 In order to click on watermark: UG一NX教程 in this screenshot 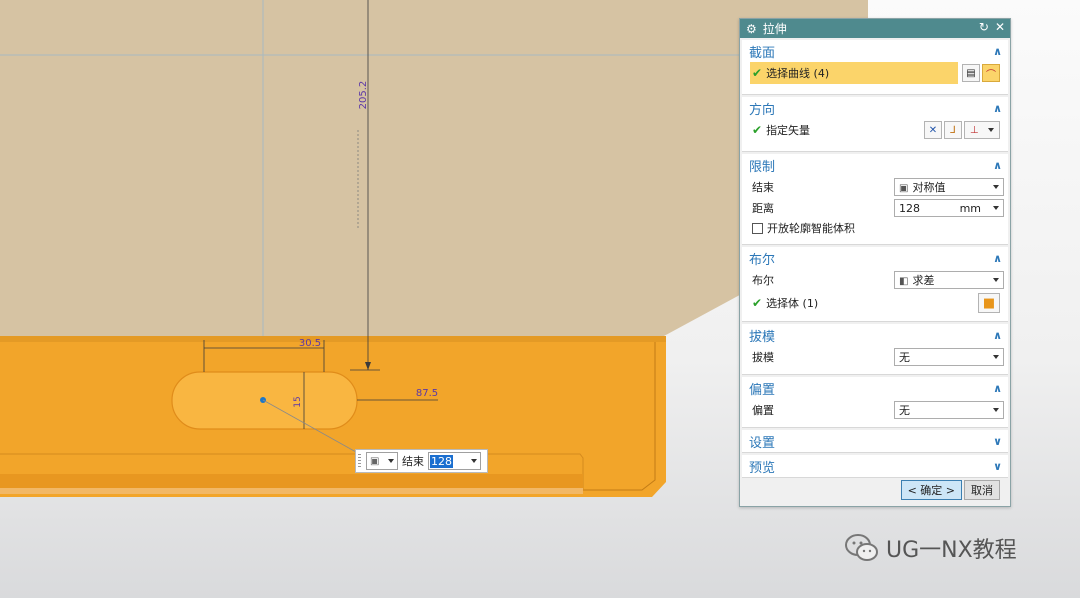, I will do `click(930, 548)`.